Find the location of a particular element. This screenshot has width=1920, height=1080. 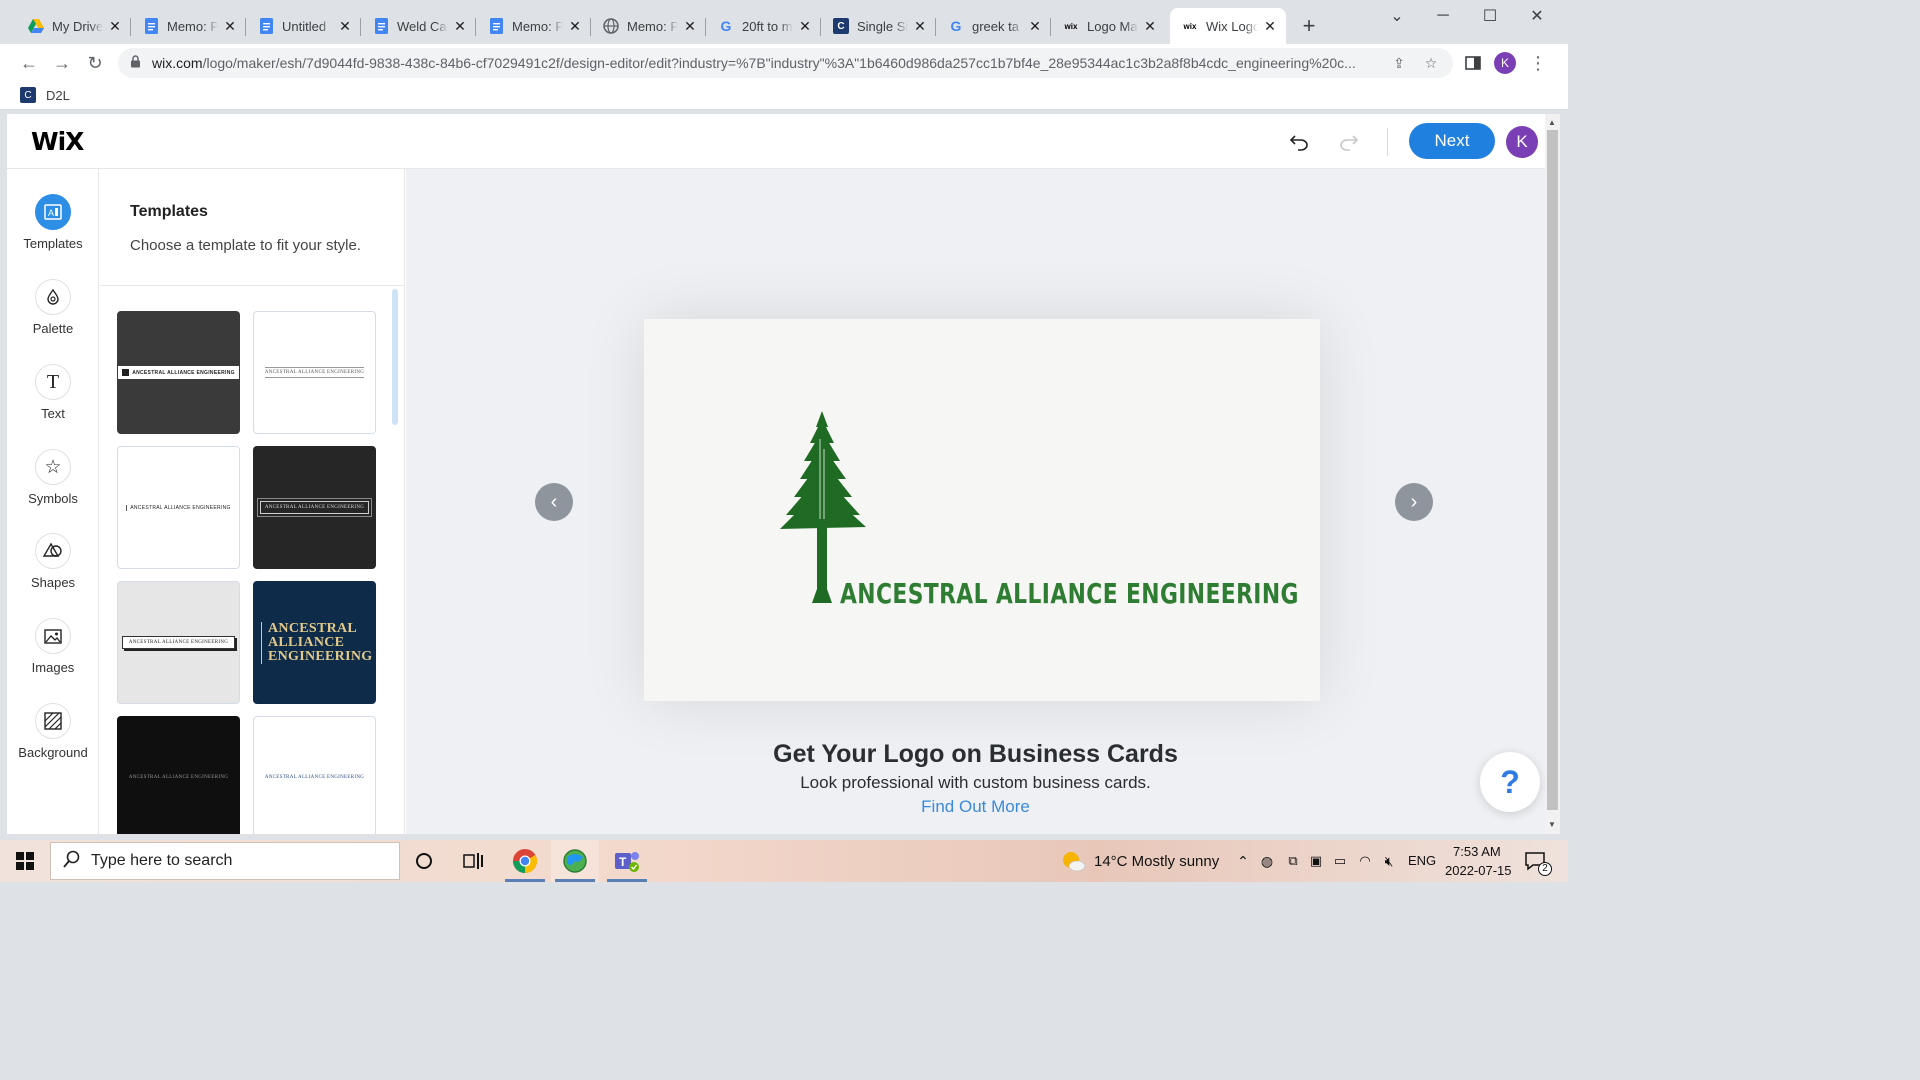

tab-title: My Drive is located at coordinates (77, 26).